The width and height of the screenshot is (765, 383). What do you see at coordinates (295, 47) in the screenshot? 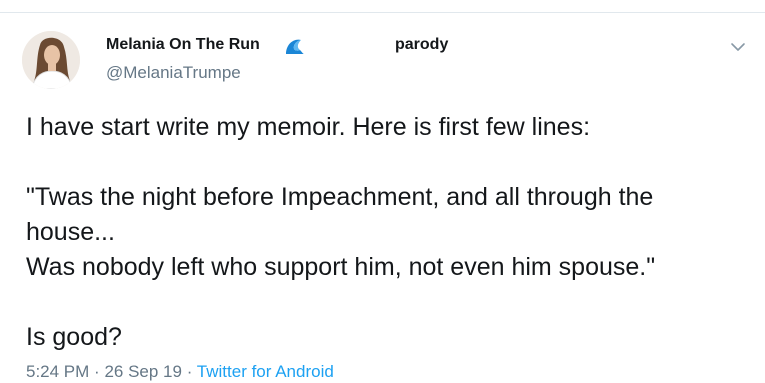
I see `water-wave-icon` at bounding box center [295, 47].